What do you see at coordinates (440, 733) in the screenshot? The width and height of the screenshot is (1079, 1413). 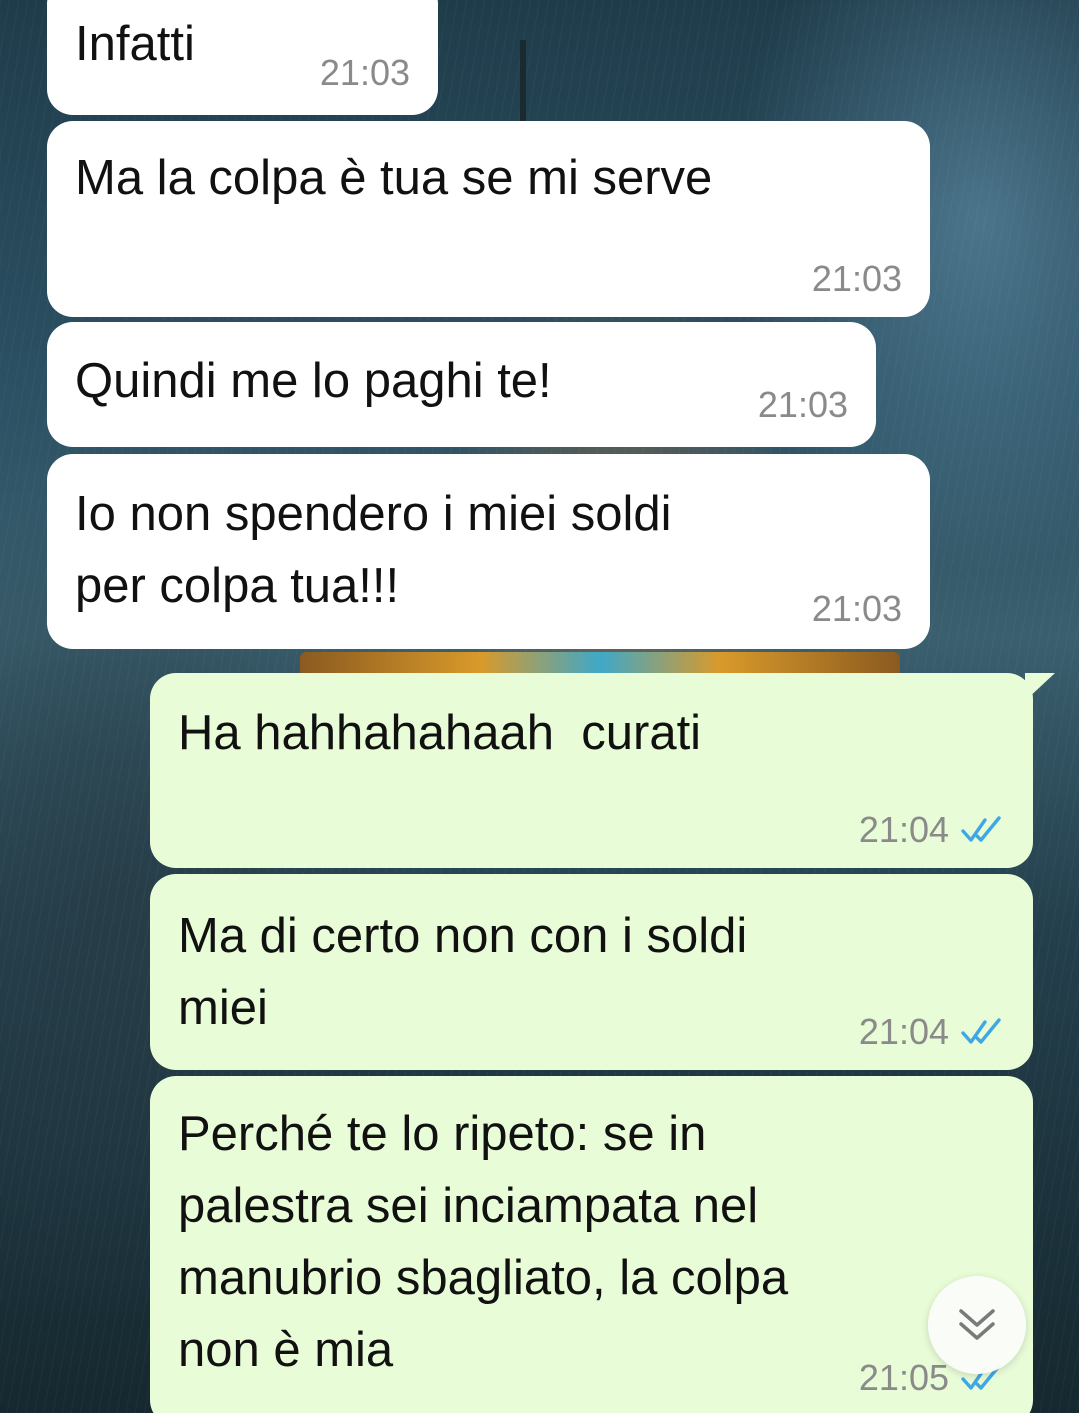 I see `message-text: Ha hahhahahaah curati` at bounding box center [440, 733].